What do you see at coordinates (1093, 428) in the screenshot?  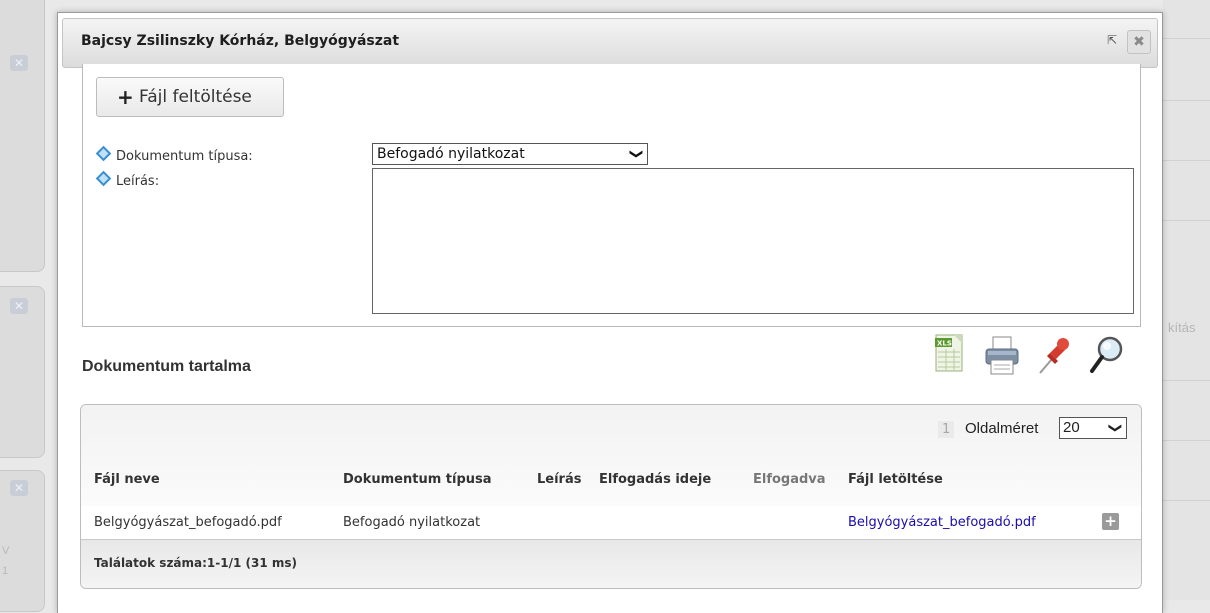 I see `page-size-select: 20 ❯` at bounding box center [1093, 428].